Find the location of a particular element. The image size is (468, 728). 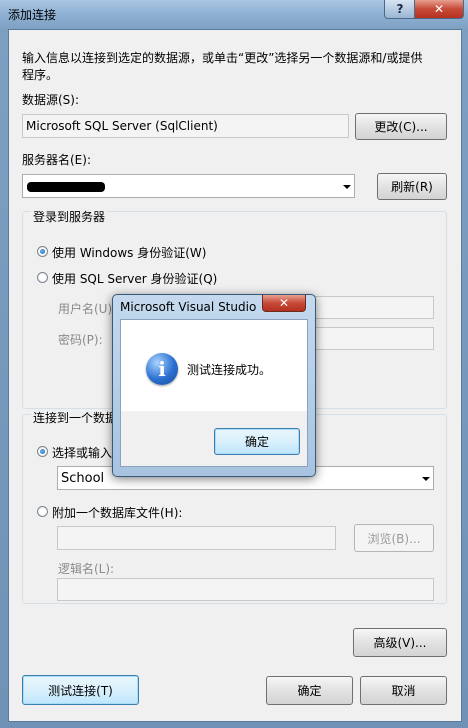

msgbox-footer: 确定 is located at coordinates (214, 439).